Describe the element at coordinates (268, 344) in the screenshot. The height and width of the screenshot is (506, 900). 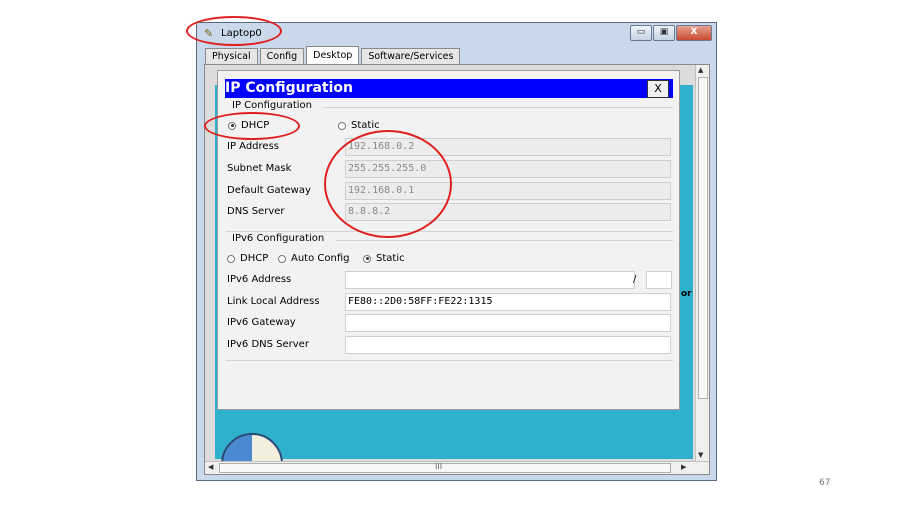
I see `ipv6-dns-server-label: IPv6 DNS Server` at that location.